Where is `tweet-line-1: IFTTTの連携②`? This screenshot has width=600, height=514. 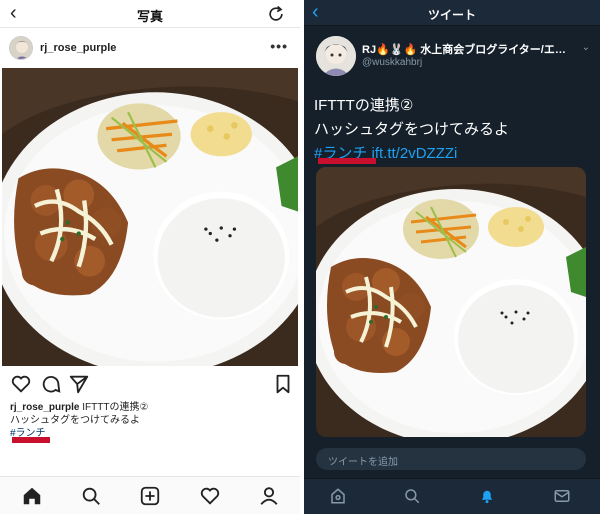 tweet-line-1: IFTTTの連携② is located at coordinates (364, 105).